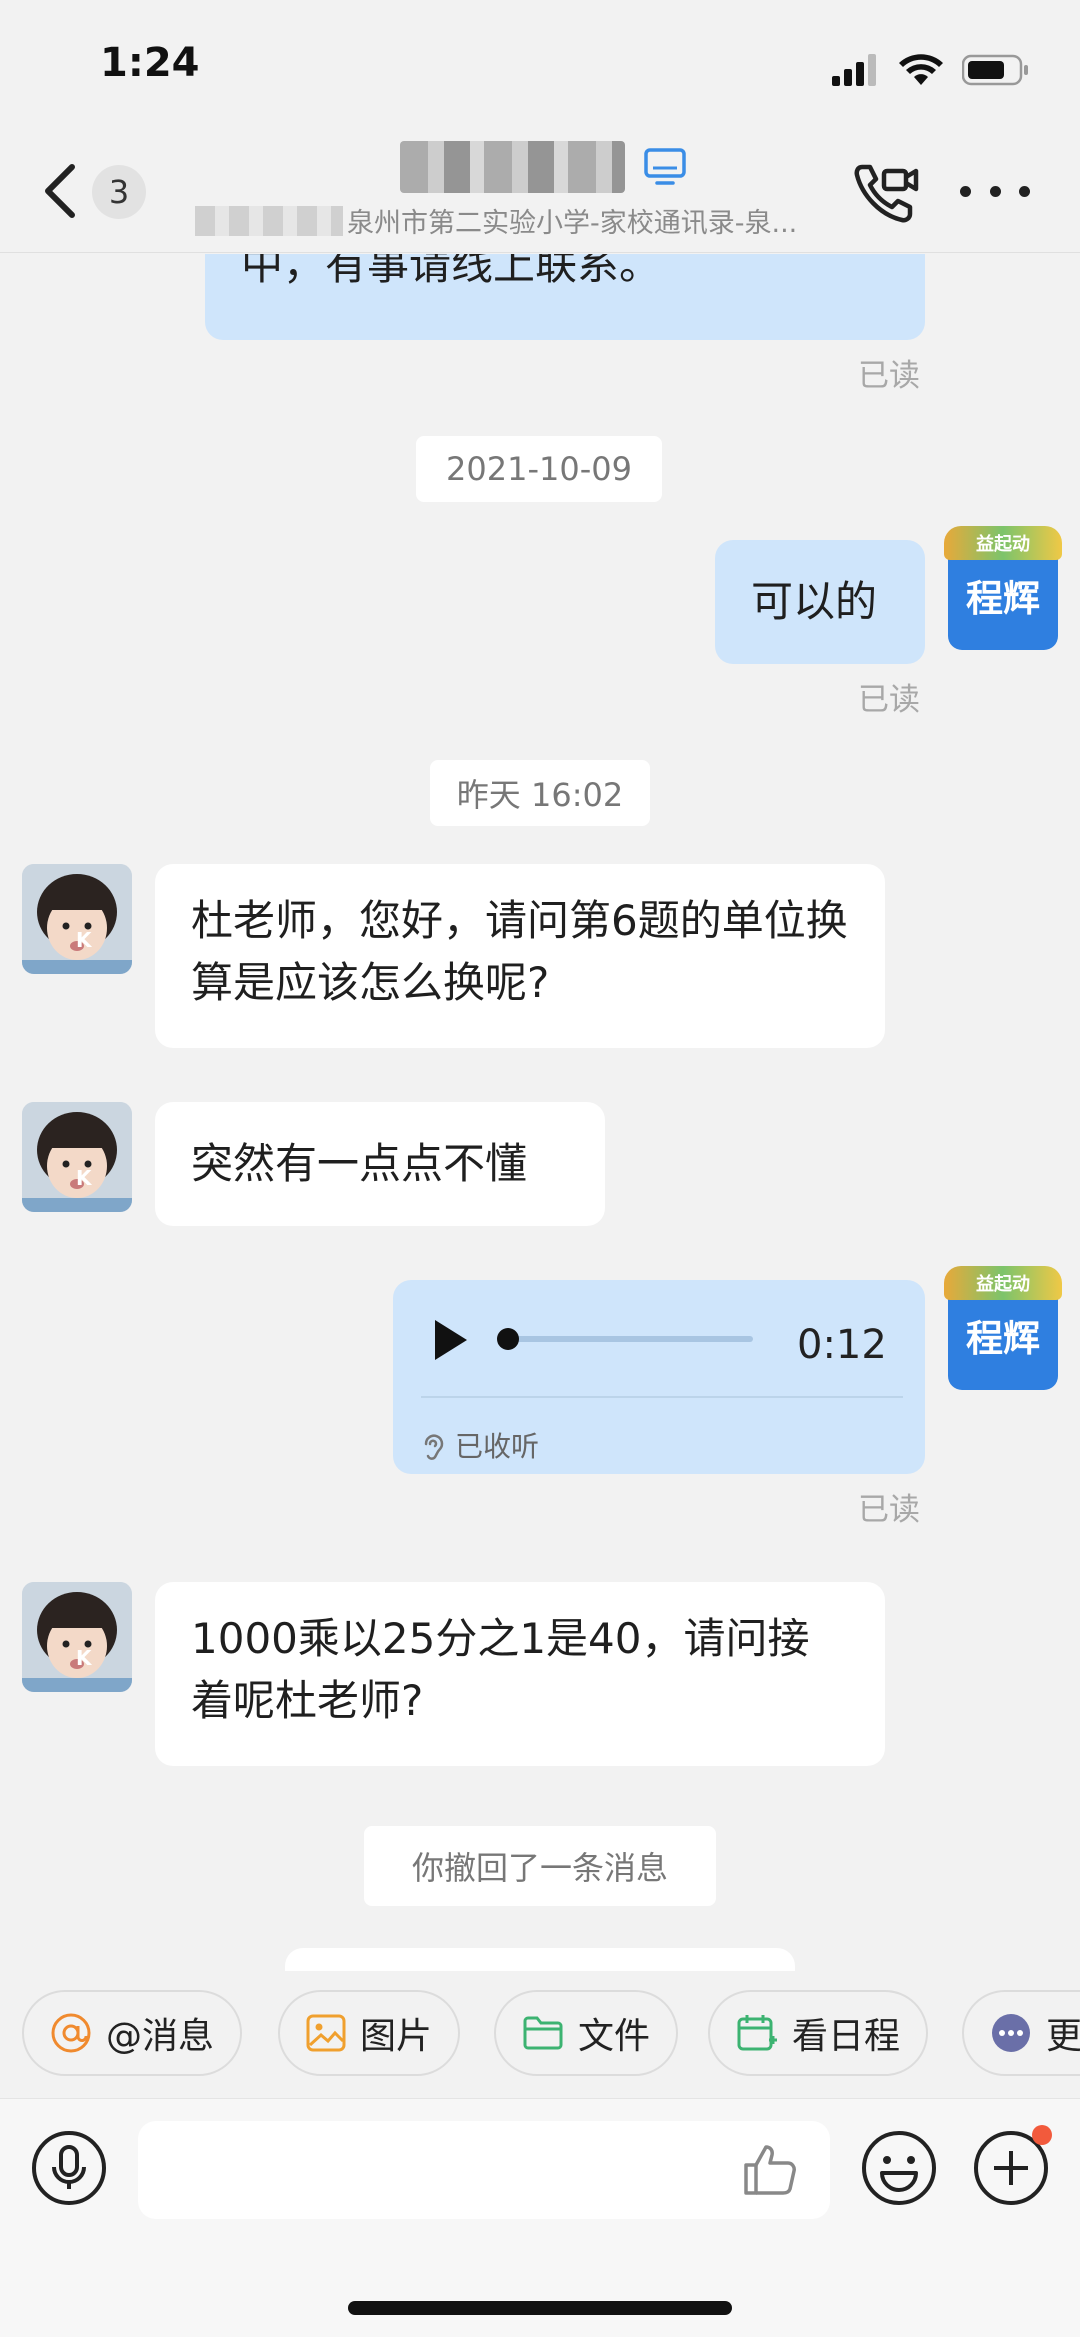 This screenshot has height=2337, width=1080. What do you see at coordinates (854, 70) in the screenshot?
I see `signal-icon` at bounding box center [854, 70].